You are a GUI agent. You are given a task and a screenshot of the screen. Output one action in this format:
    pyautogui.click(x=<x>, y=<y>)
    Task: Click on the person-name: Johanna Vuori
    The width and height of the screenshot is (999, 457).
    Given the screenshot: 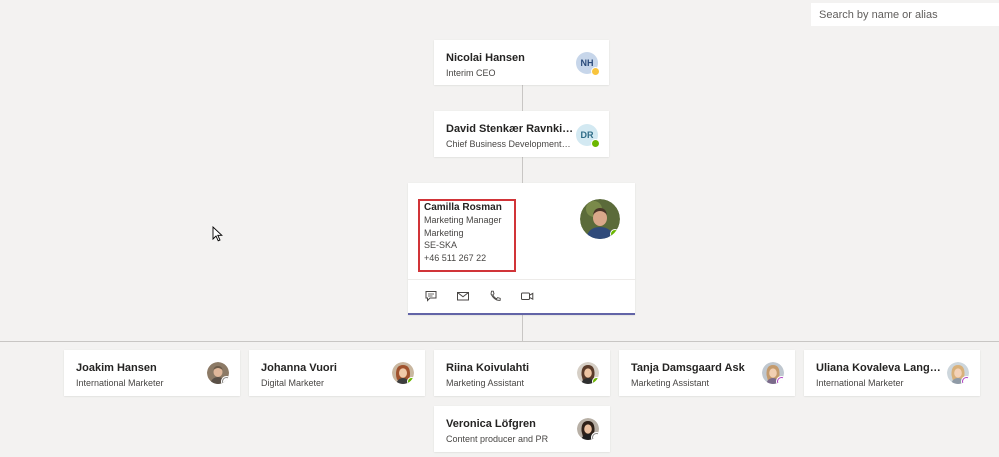 What is the action you would take?
    pyautogui.click(x=299, y=368)
    